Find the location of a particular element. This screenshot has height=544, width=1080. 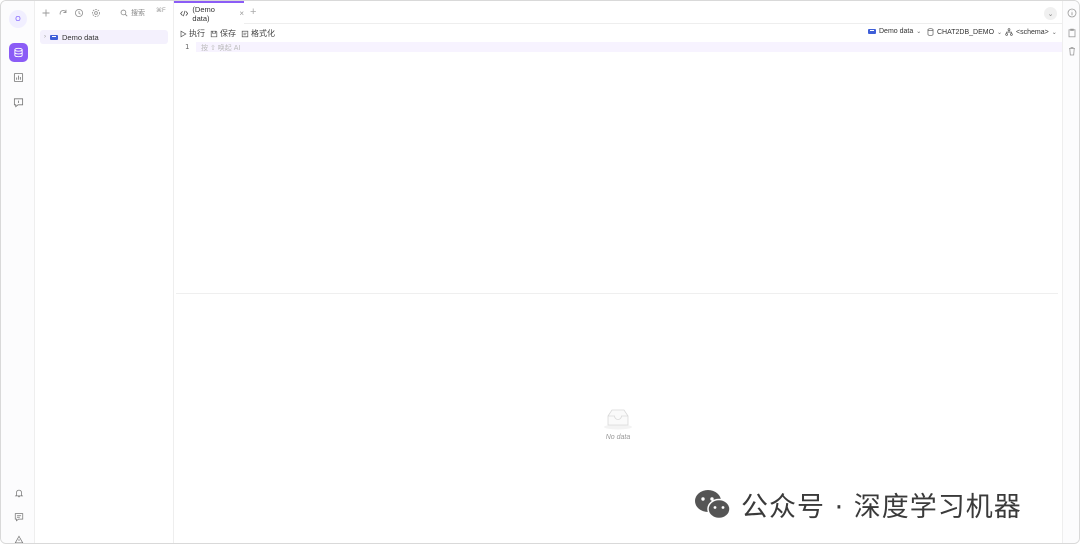

play-icon is located at coordinates (183, 33).